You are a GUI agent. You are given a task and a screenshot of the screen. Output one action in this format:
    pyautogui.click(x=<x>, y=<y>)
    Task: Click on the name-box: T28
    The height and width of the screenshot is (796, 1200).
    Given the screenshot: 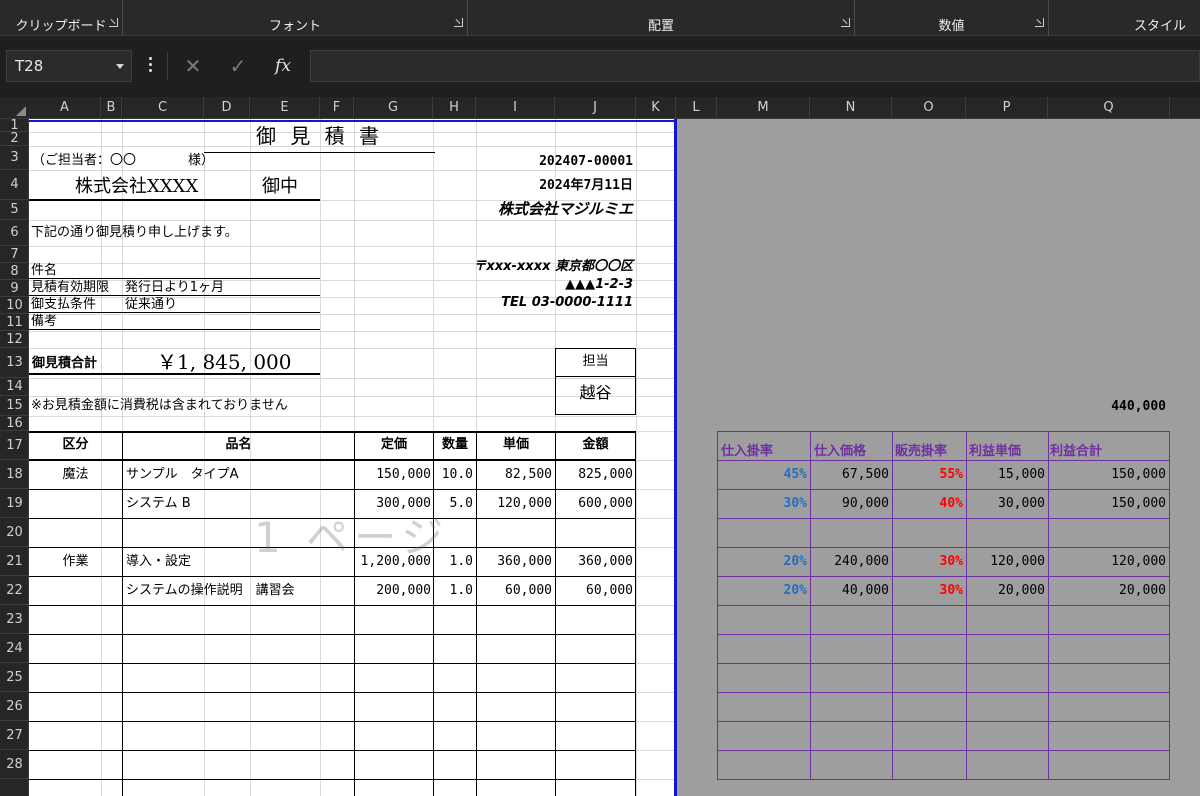 What is the action you would take?
    pyautogui.click(x=69, y=66)
    